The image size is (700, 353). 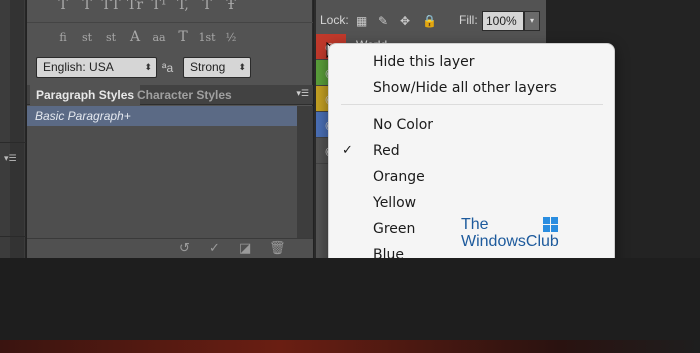 What do you see at coordinates (159, 37) in the screenshot?
I see `stylistic-alternates-button: aa` at bounding box center [159, 37].